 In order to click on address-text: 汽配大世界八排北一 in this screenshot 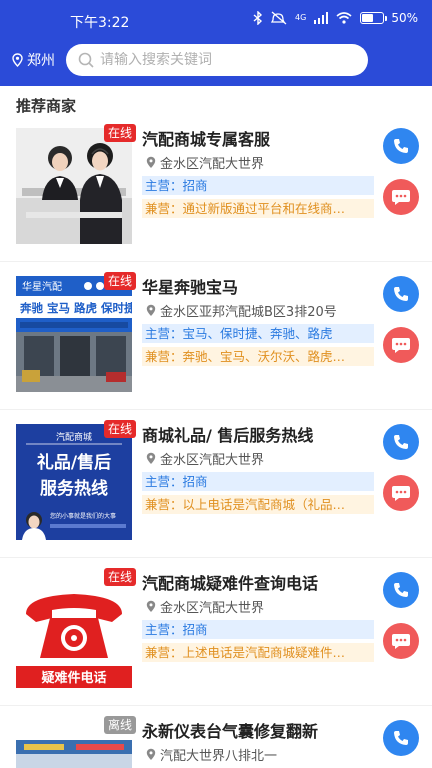, I will do `click(219, 756)`.